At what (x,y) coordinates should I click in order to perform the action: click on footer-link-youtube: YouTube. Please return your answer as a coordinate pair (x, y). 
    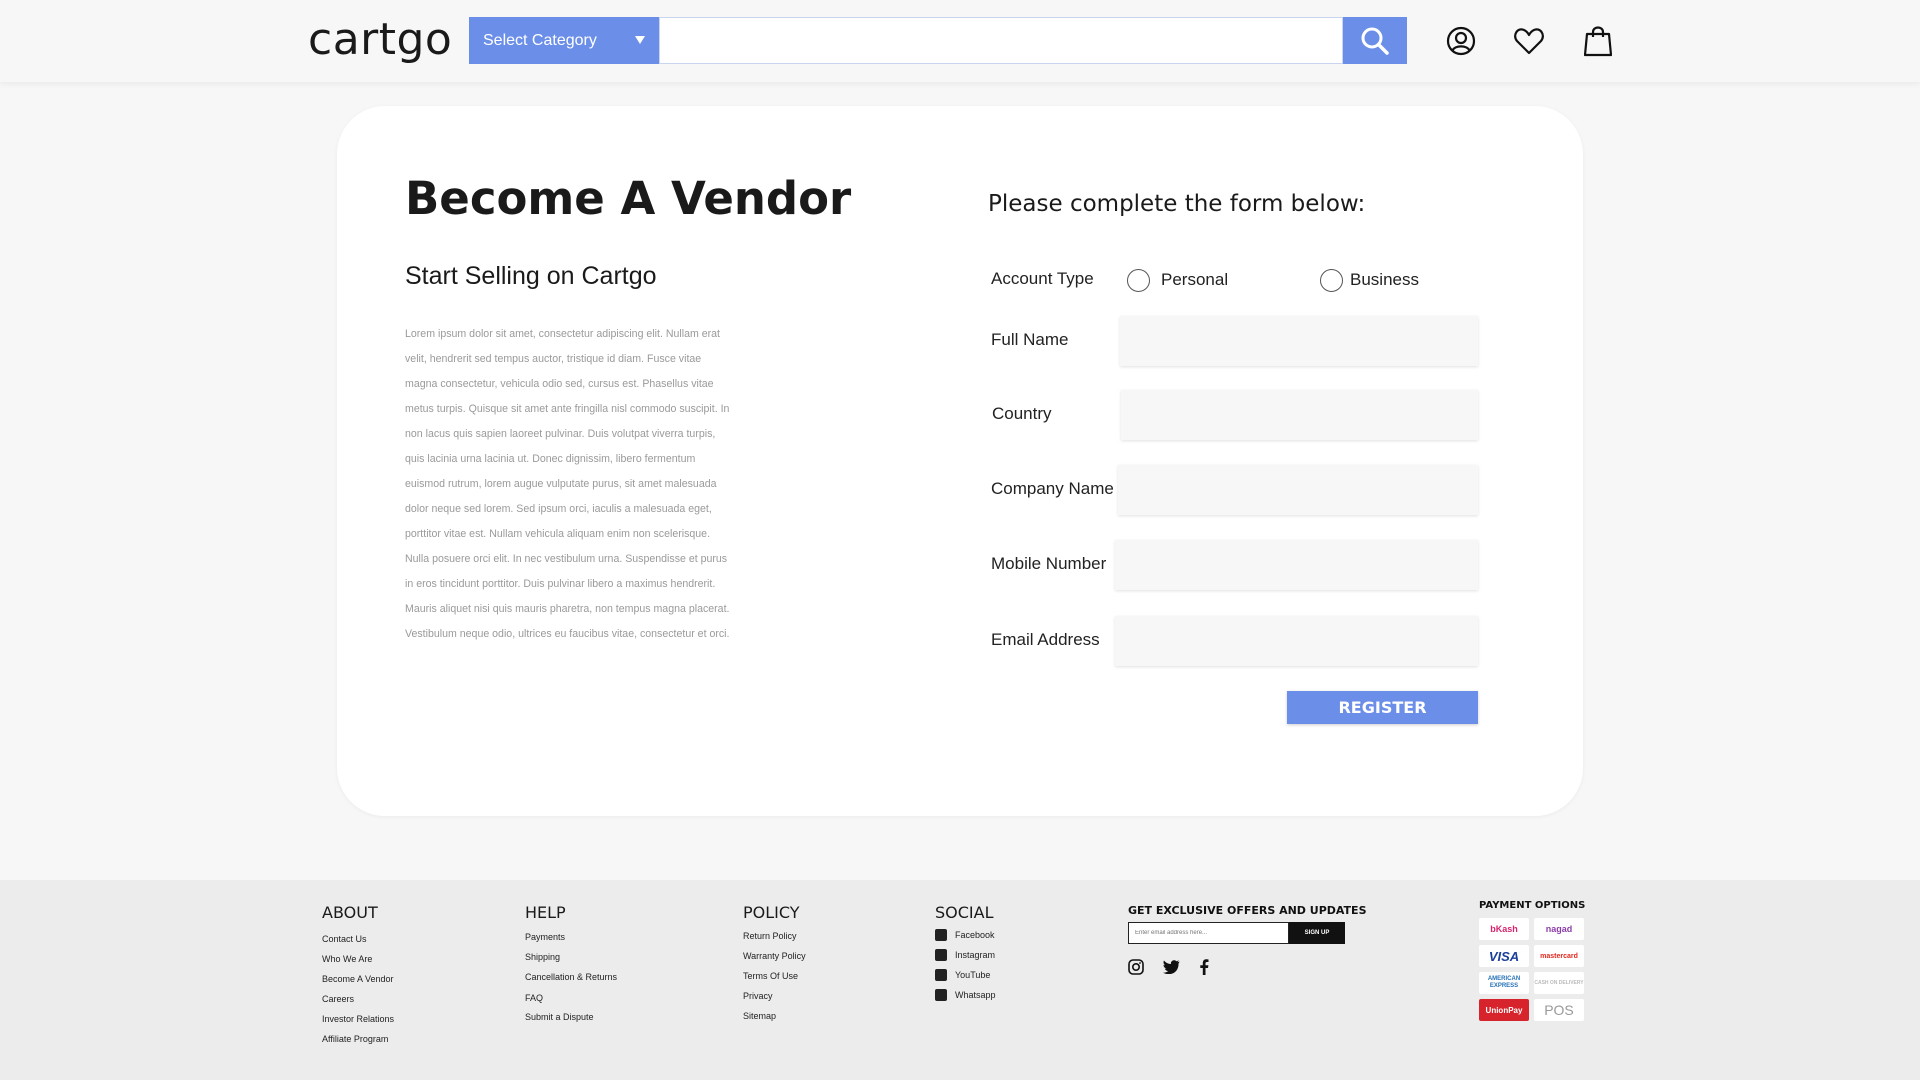
    Looking at the image, I should click on (962, 975).